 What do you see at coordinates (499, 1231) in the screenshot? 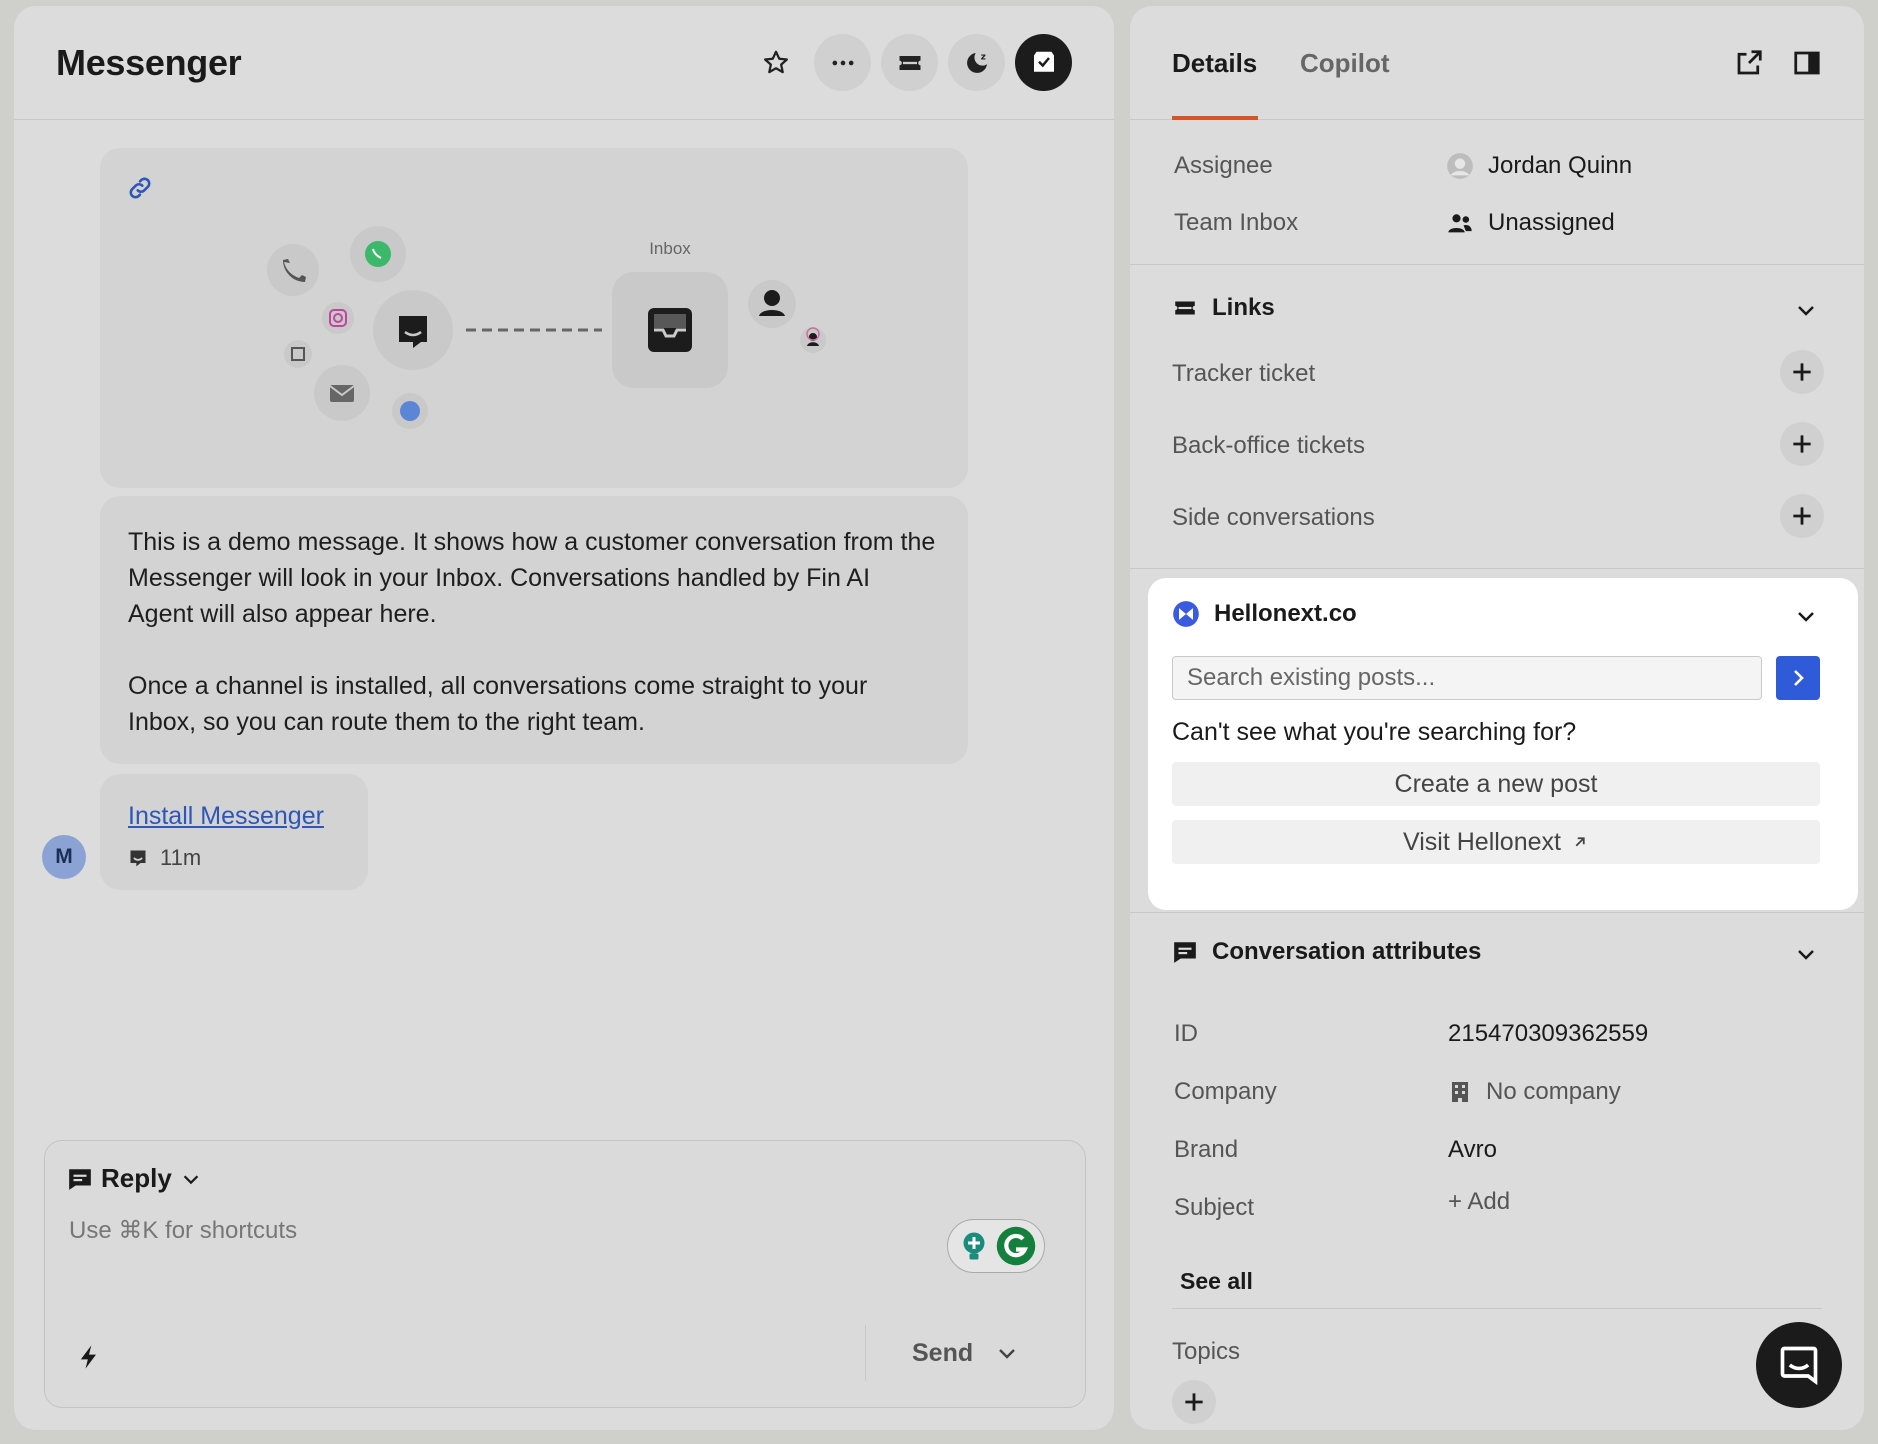
I see `reply-input` at bounding box center [499, 1231].